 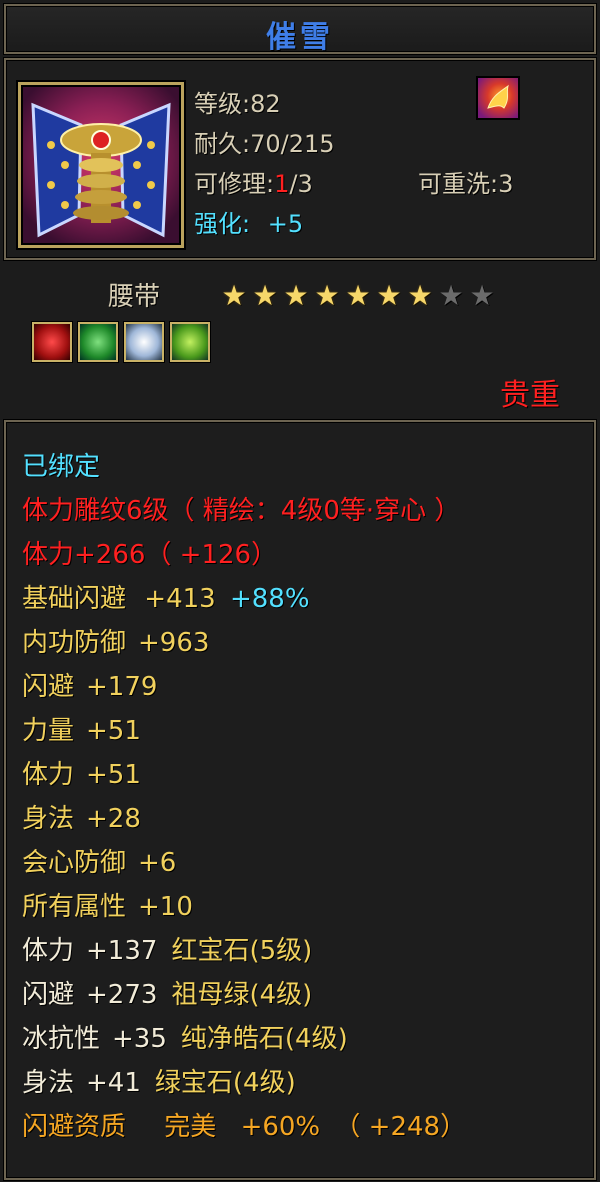 What do you see at coordinates (113, 819) in the screenshot?
I see `stat-value: +28` at bounding box center [113, 819].